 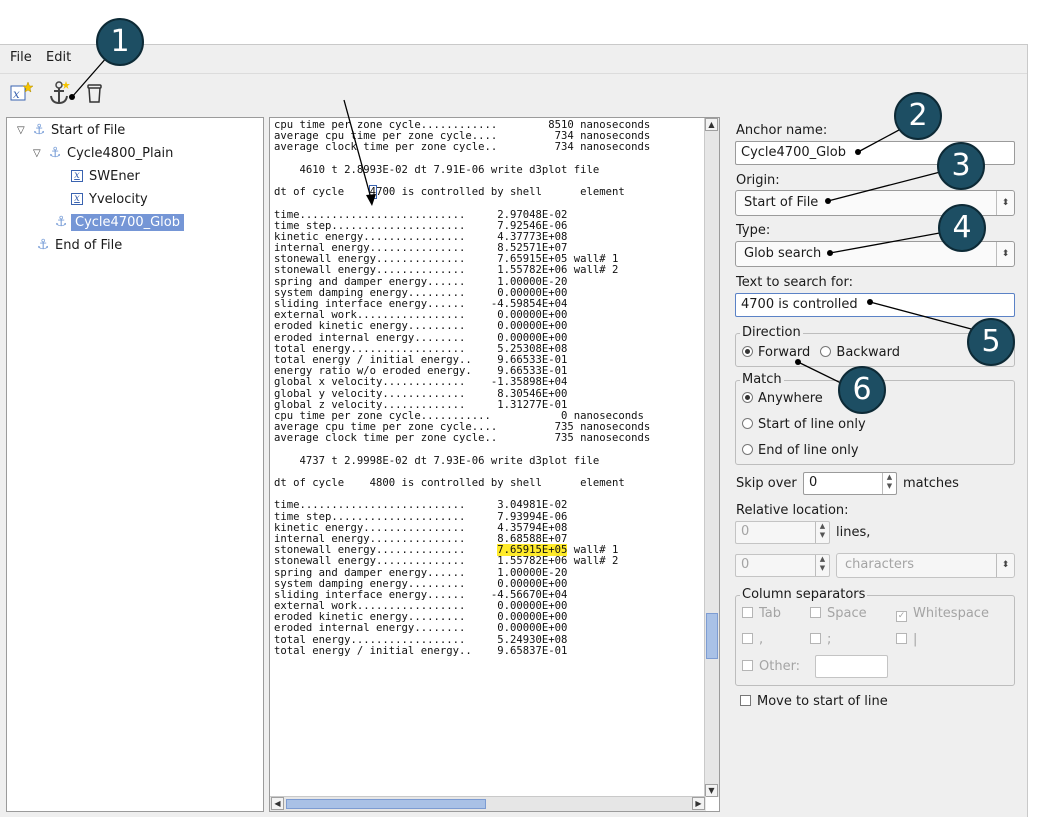 What do you see at coordinates (794, 282) in the screenshot?
I see `search-text-label: Text to search for:` at bounding box center [794, 282].